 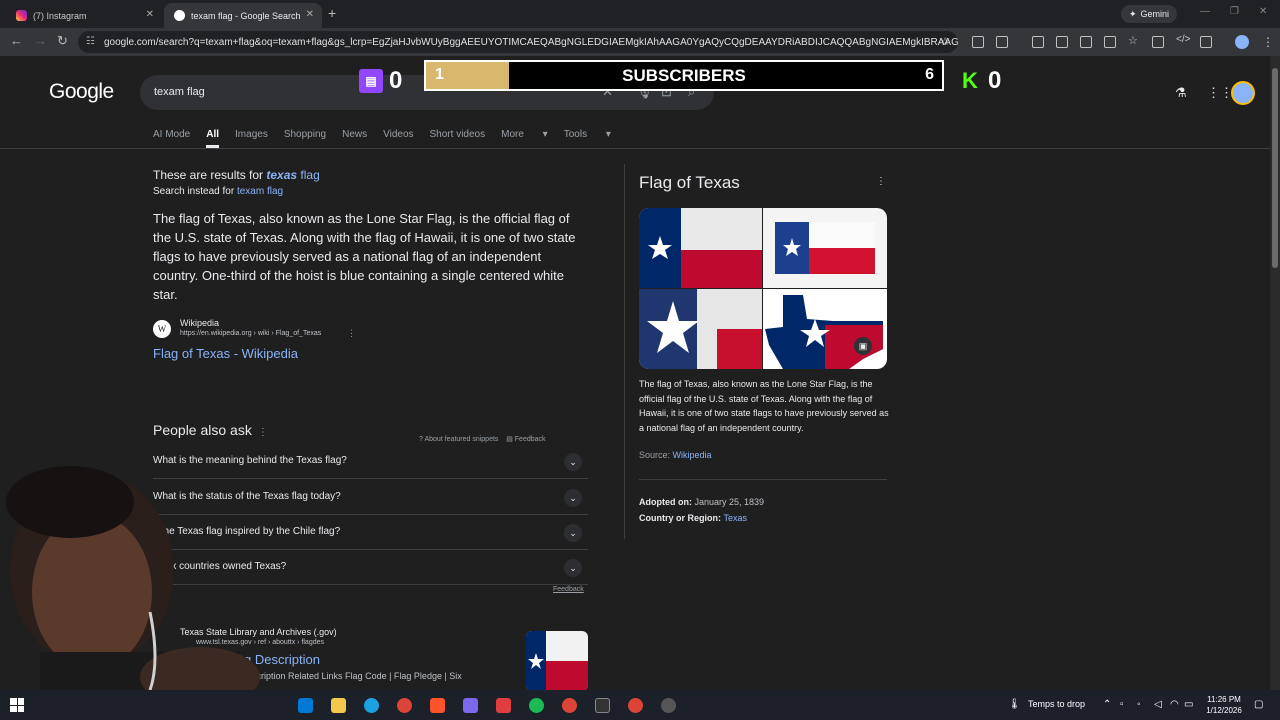 What do you see at coordinates (1205, 11) in the screenshot?
I see `minimize-icon: —` at bounding box center [1205, 11].